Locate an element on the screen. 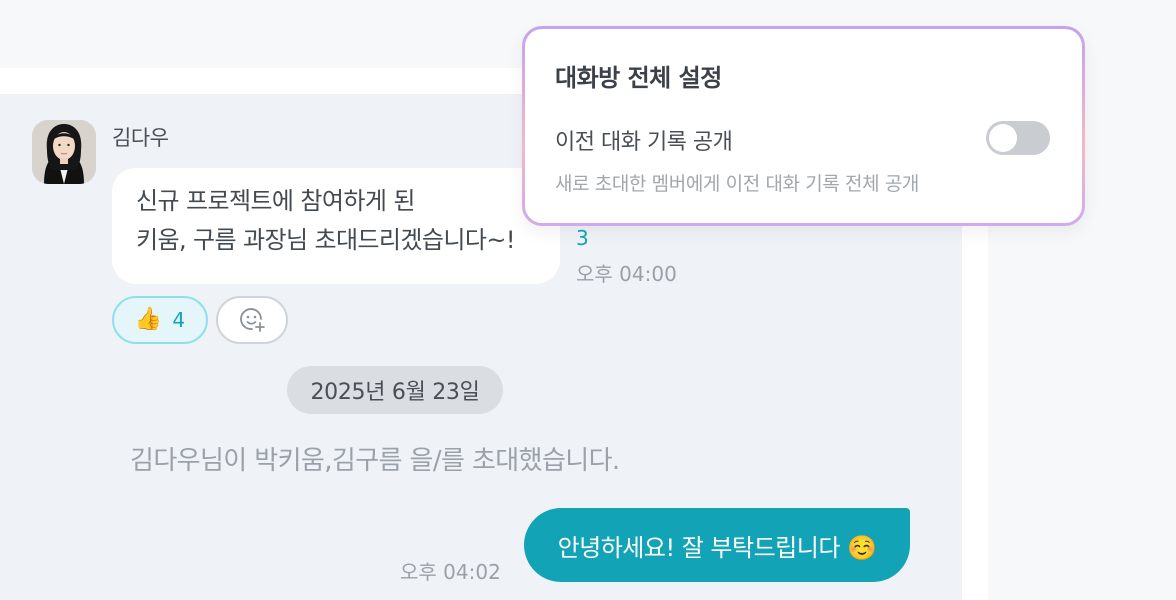 The width and height of the screenshot is (1176, 600). reaction-count: 4 is located at coordinates (179, 320).